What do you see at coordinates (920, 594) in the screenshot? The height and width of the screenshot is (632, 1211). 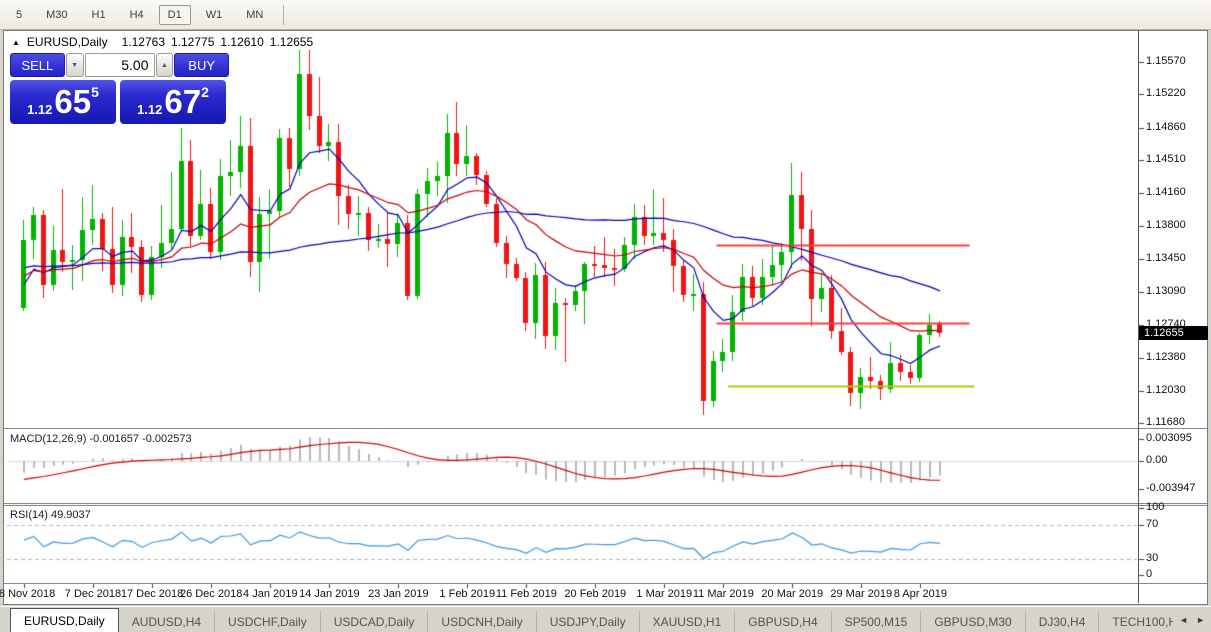 I see `date-tick-label: 8 Apr 2019` at bounding box center [920, 594].